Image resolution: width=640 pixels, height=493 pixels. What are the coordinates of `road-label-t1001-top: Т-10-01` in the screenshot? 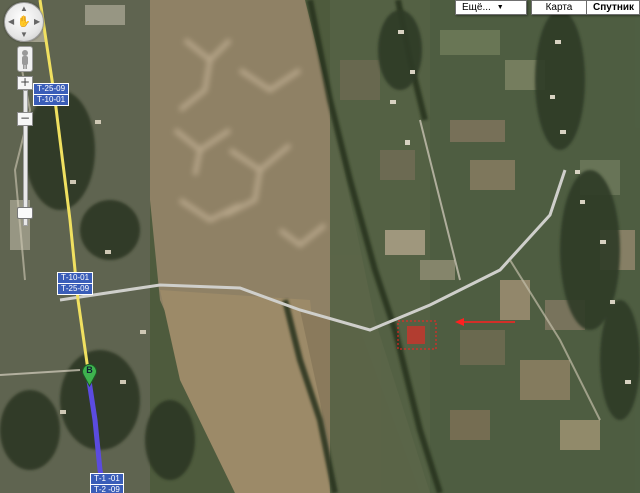 It's located at (51, 100).